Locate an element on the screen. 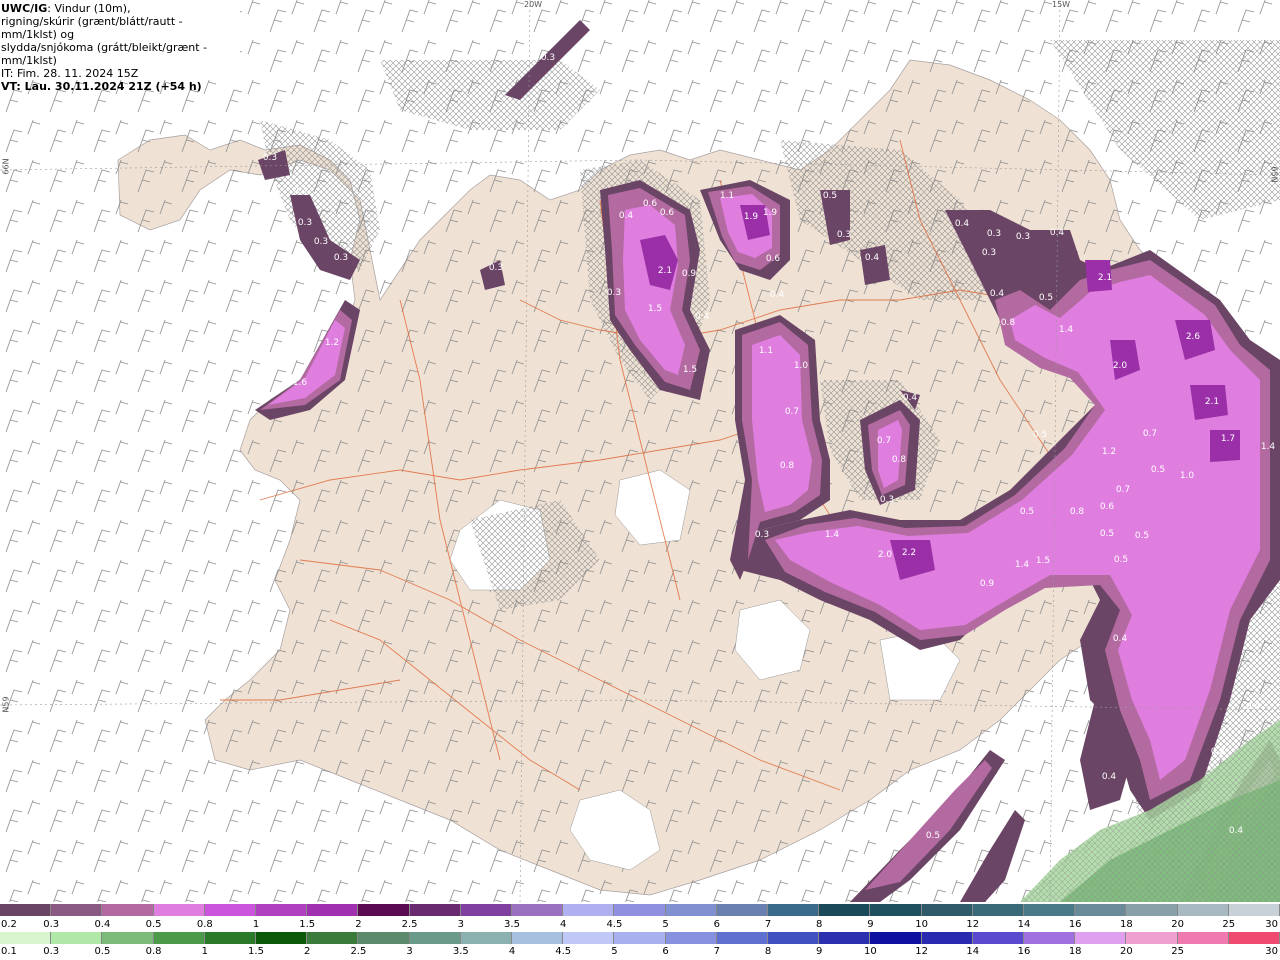 This screenshot has width=1280, height=960. valid-time: VT: Lau. 30.11.2024 21Z (+54 h) is located at coordinates (101, 86).